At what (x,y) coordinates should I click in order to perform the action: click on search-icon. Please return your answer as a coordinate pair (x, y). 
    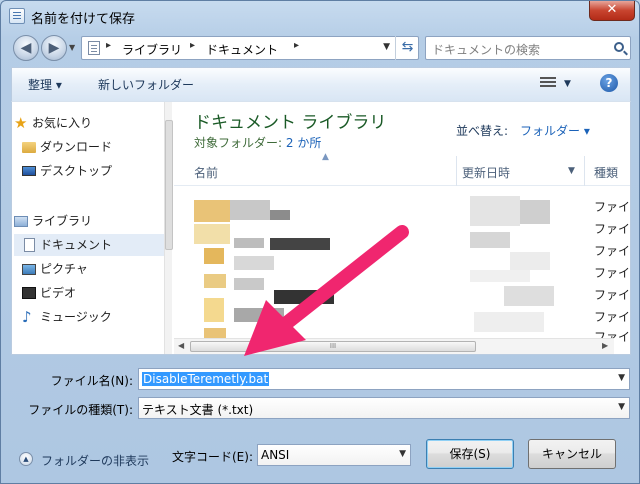
    Looking at the image, I should click on (619, 47).